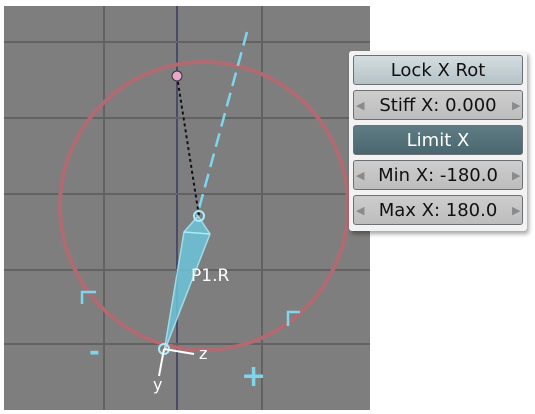  I want to click on stiff-x-label: Stiff X: 0.000, so click(438, 105).